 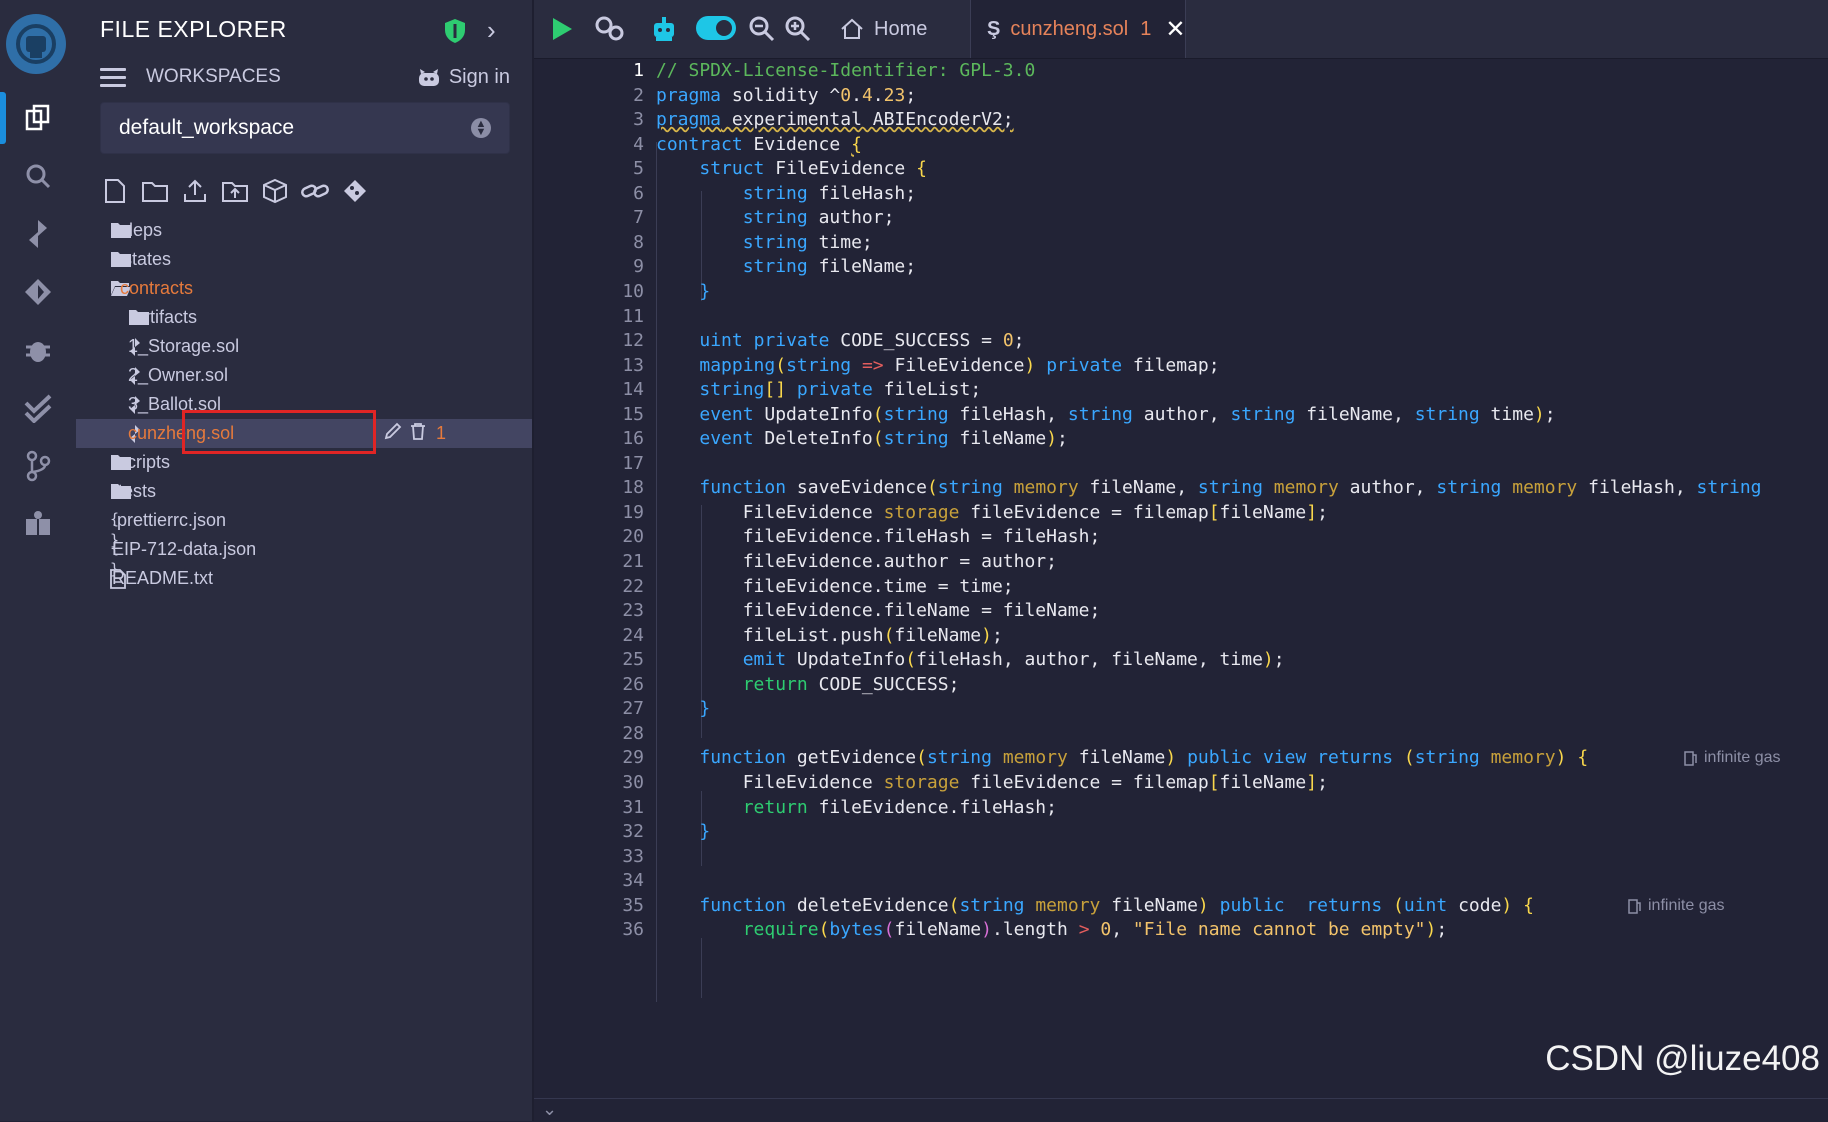 What do you see at coordinates (633, 881) in the screenshot?
I see `line-number: 34` at bounding box center [633, 881].